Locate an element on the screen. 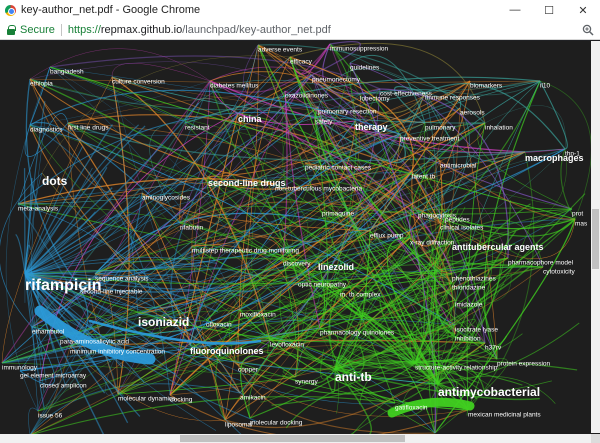  network-label: immunology is located at coordinates (20, 368).